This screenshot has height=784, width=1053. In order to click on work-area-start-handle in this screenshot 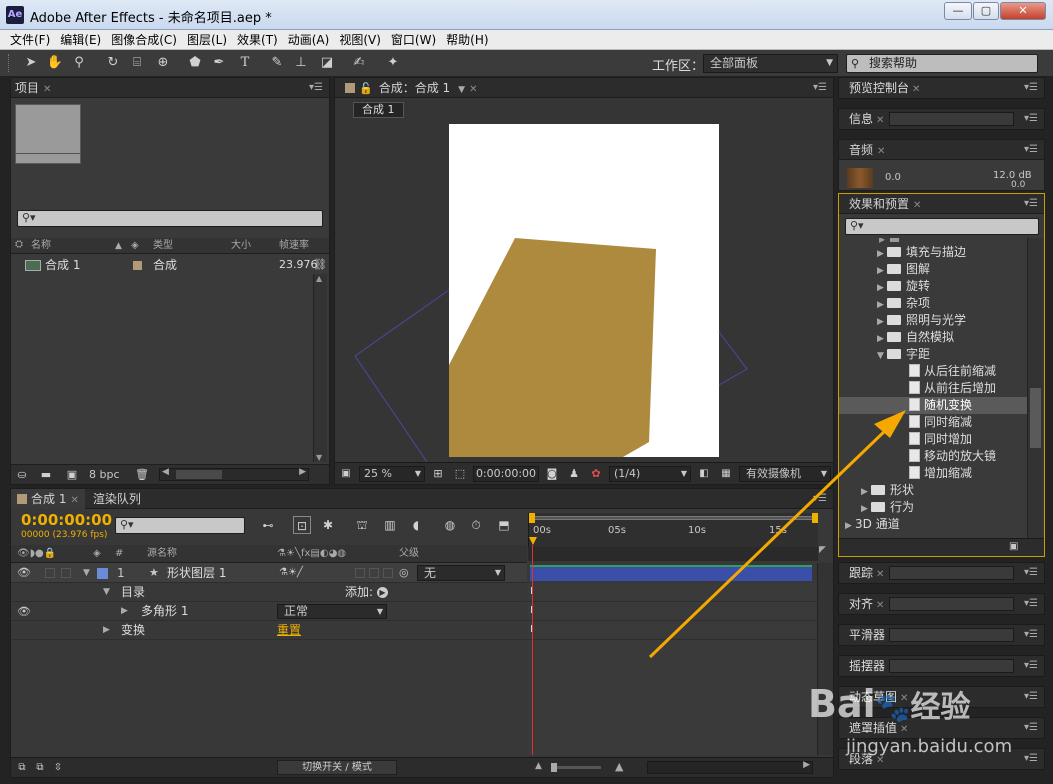, I will do `click(532, 518)`.